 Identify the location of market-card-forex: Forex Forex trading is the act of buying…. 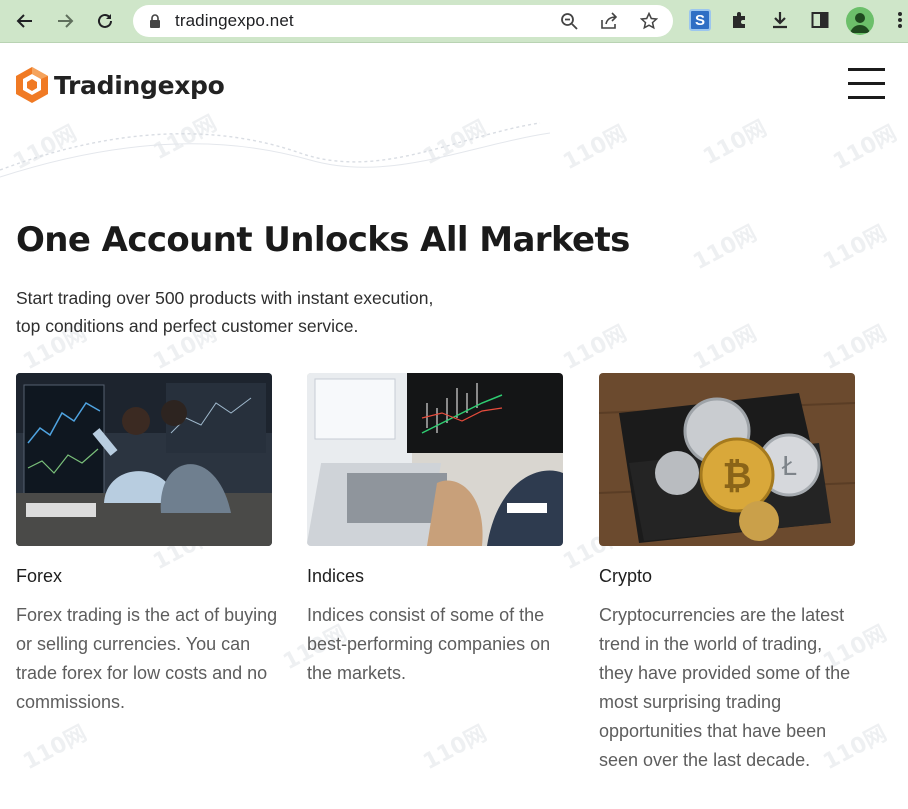
(146, 542).